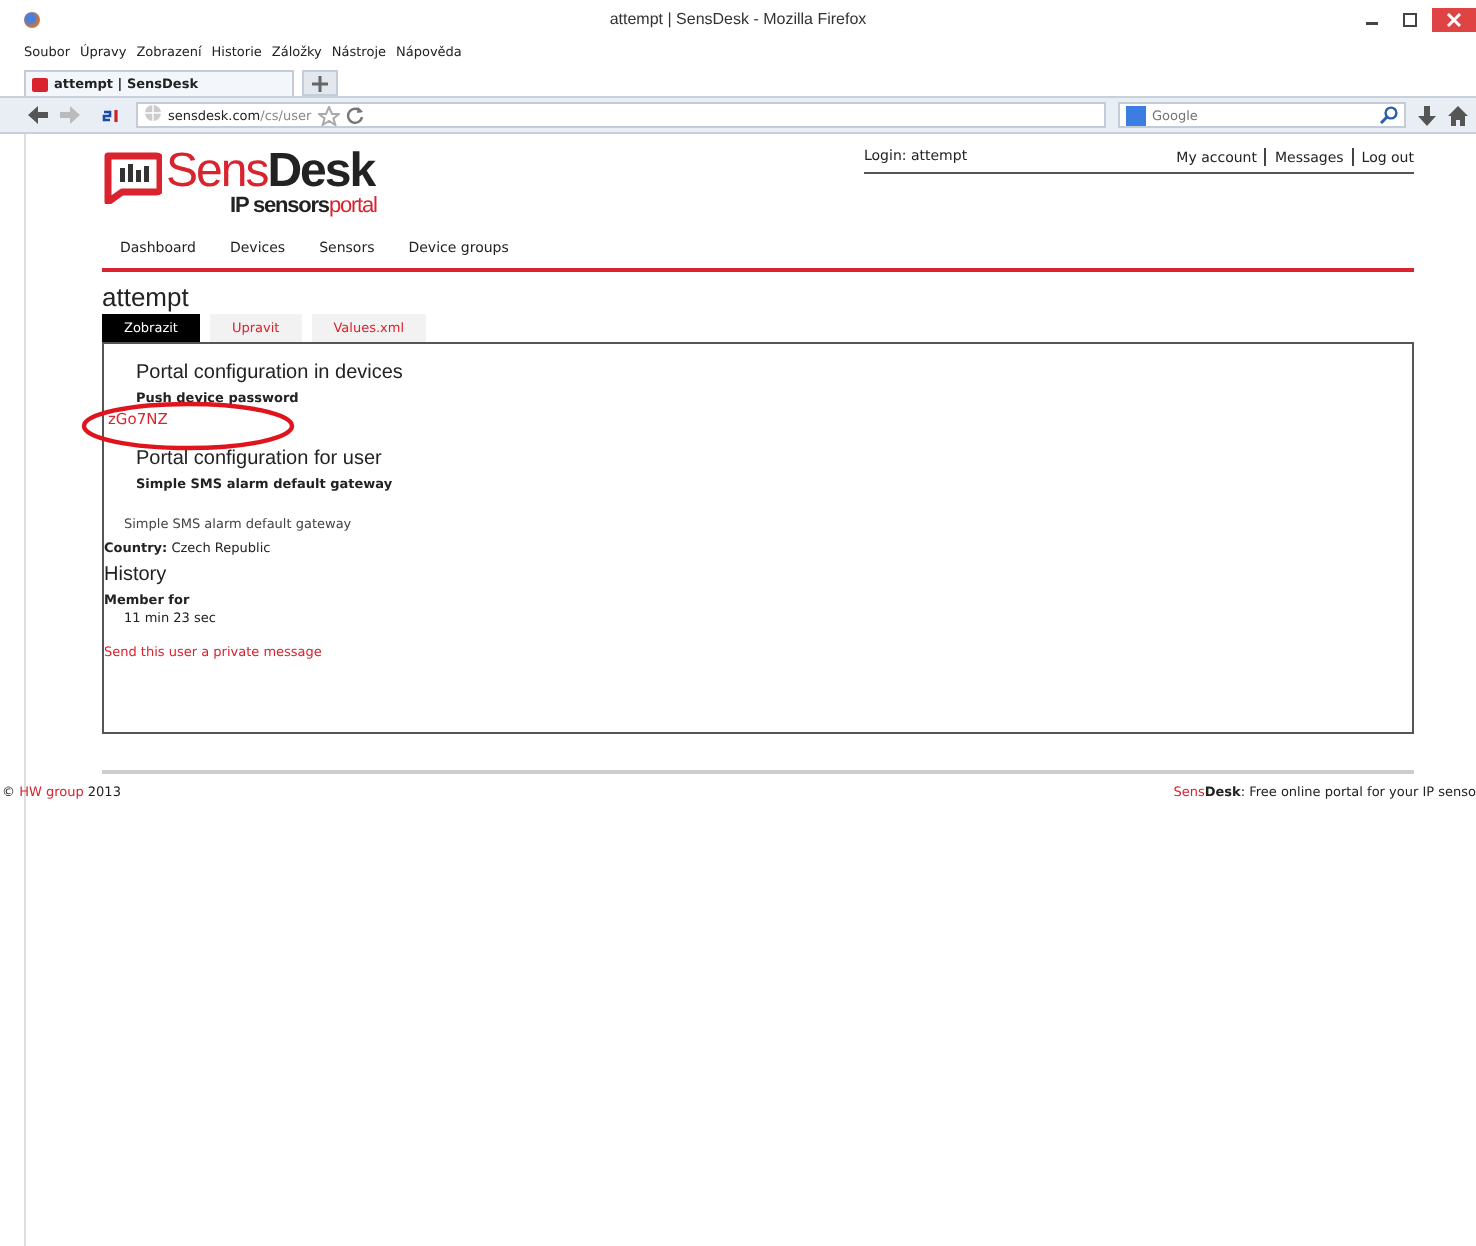 The image size is (1476, 1246). What do you see at coordinates (32, 19) in the screenshot?
I see `browser-logo-icon` at bounding box center [32, 19].